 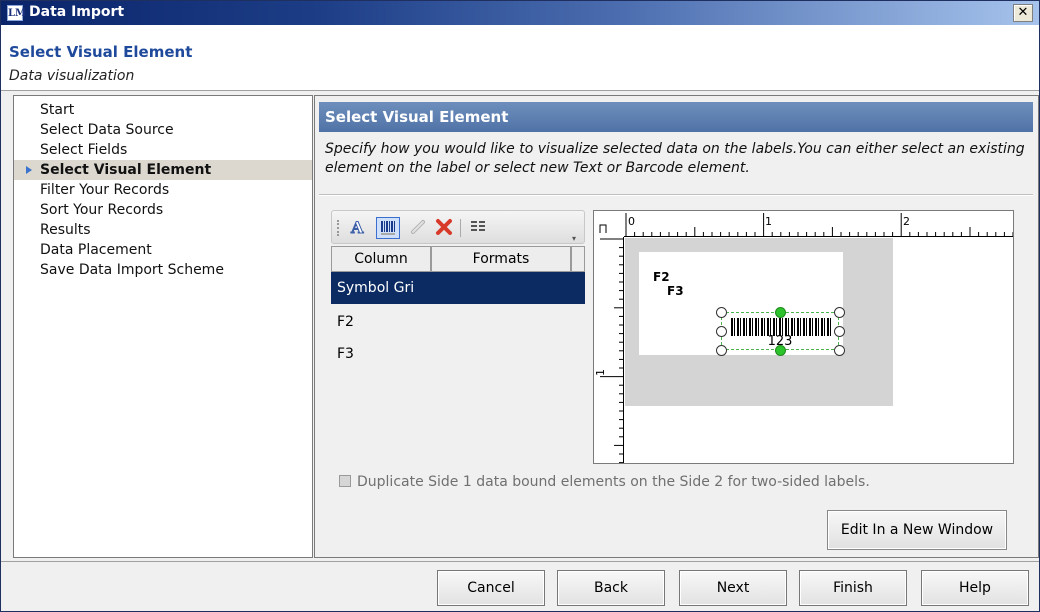 I want to click on column-header-formats: Formats, so click(x=501, y=259).